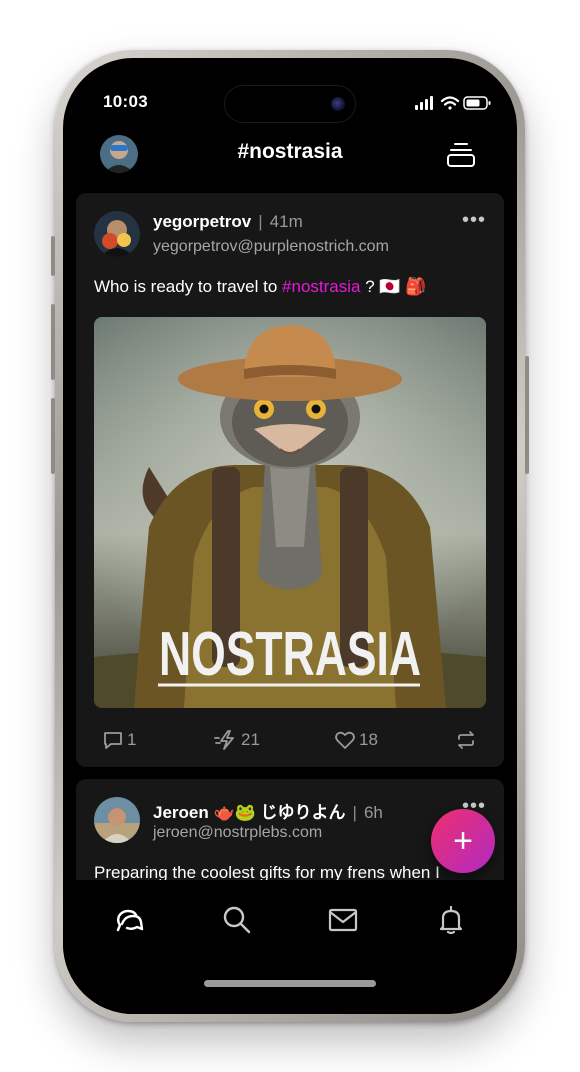 The height and width of the screenshot is (1072, 580). What do you see at coordinates (527, 415) in the screenshot?
I see `power-button` at bounding box center [527, 415].